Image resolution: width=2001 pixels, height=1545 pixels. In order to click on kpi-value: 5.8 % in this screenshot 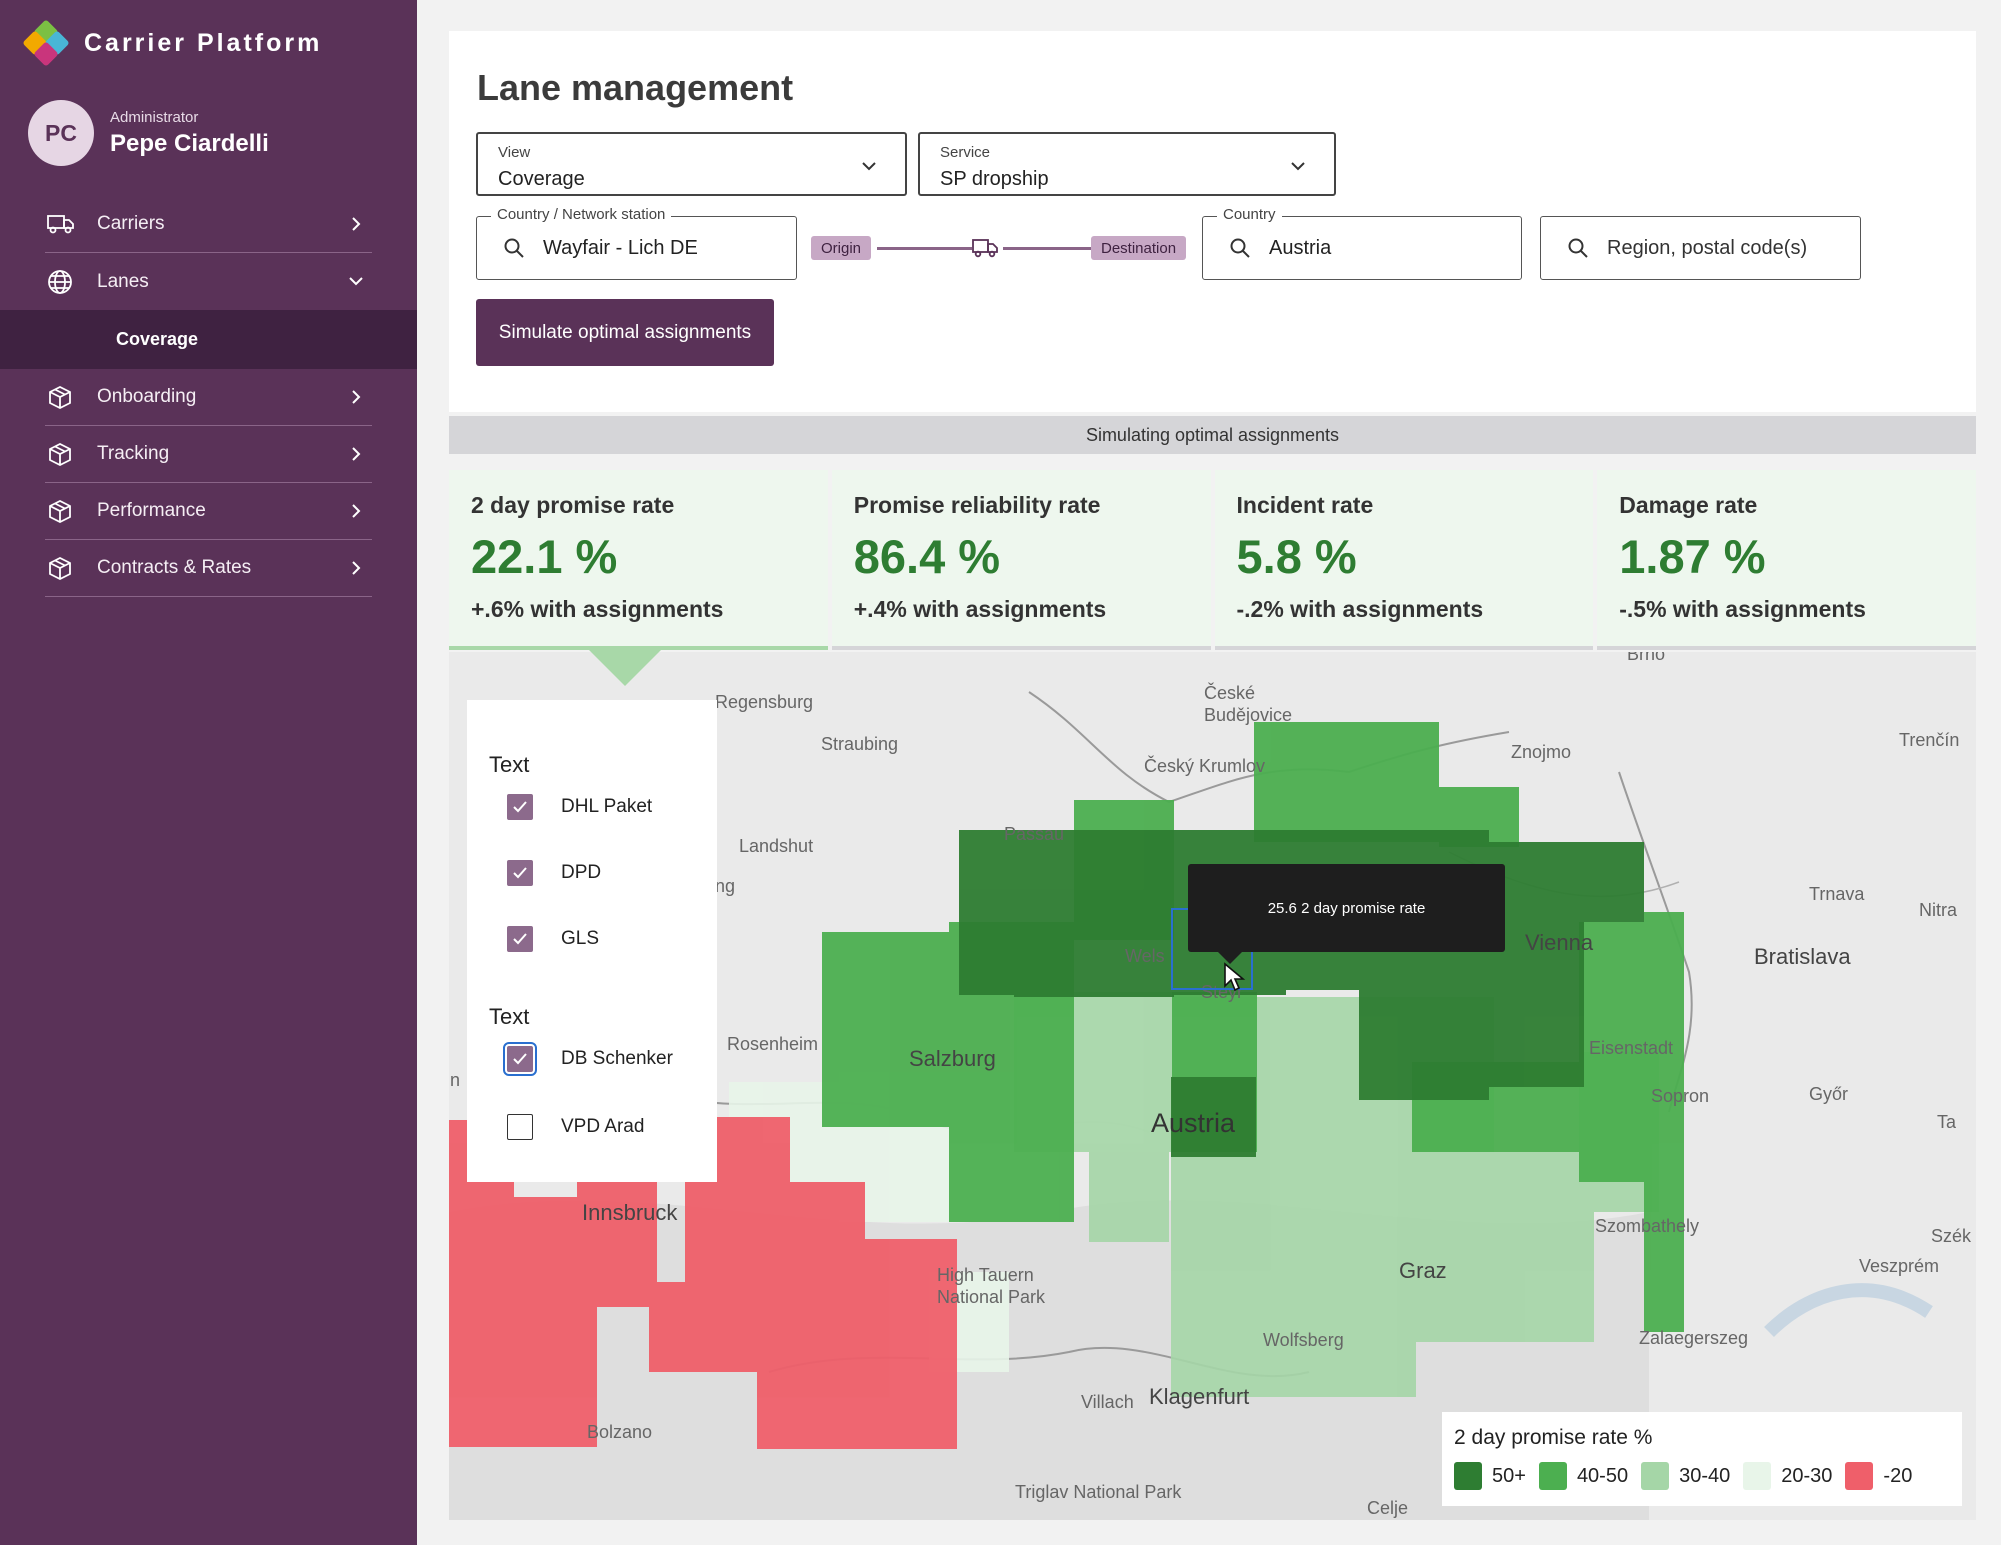, I will do `click(1296, 556)`.